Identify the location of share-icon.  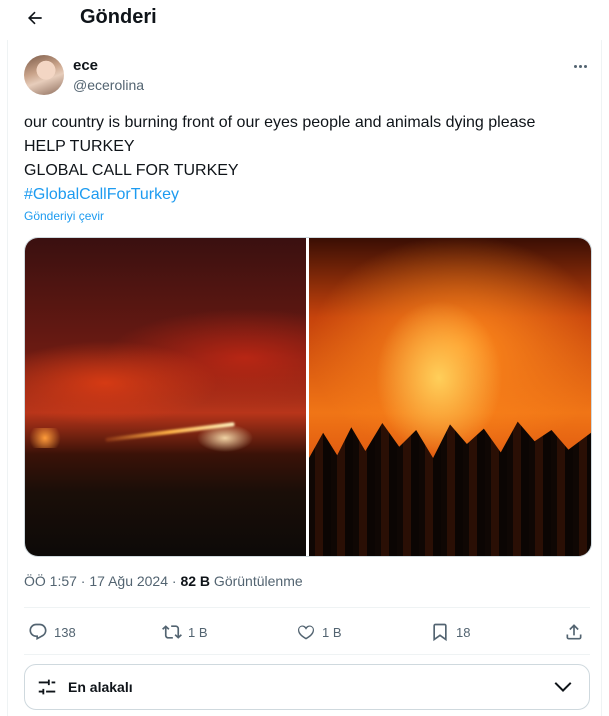
(574, 632).